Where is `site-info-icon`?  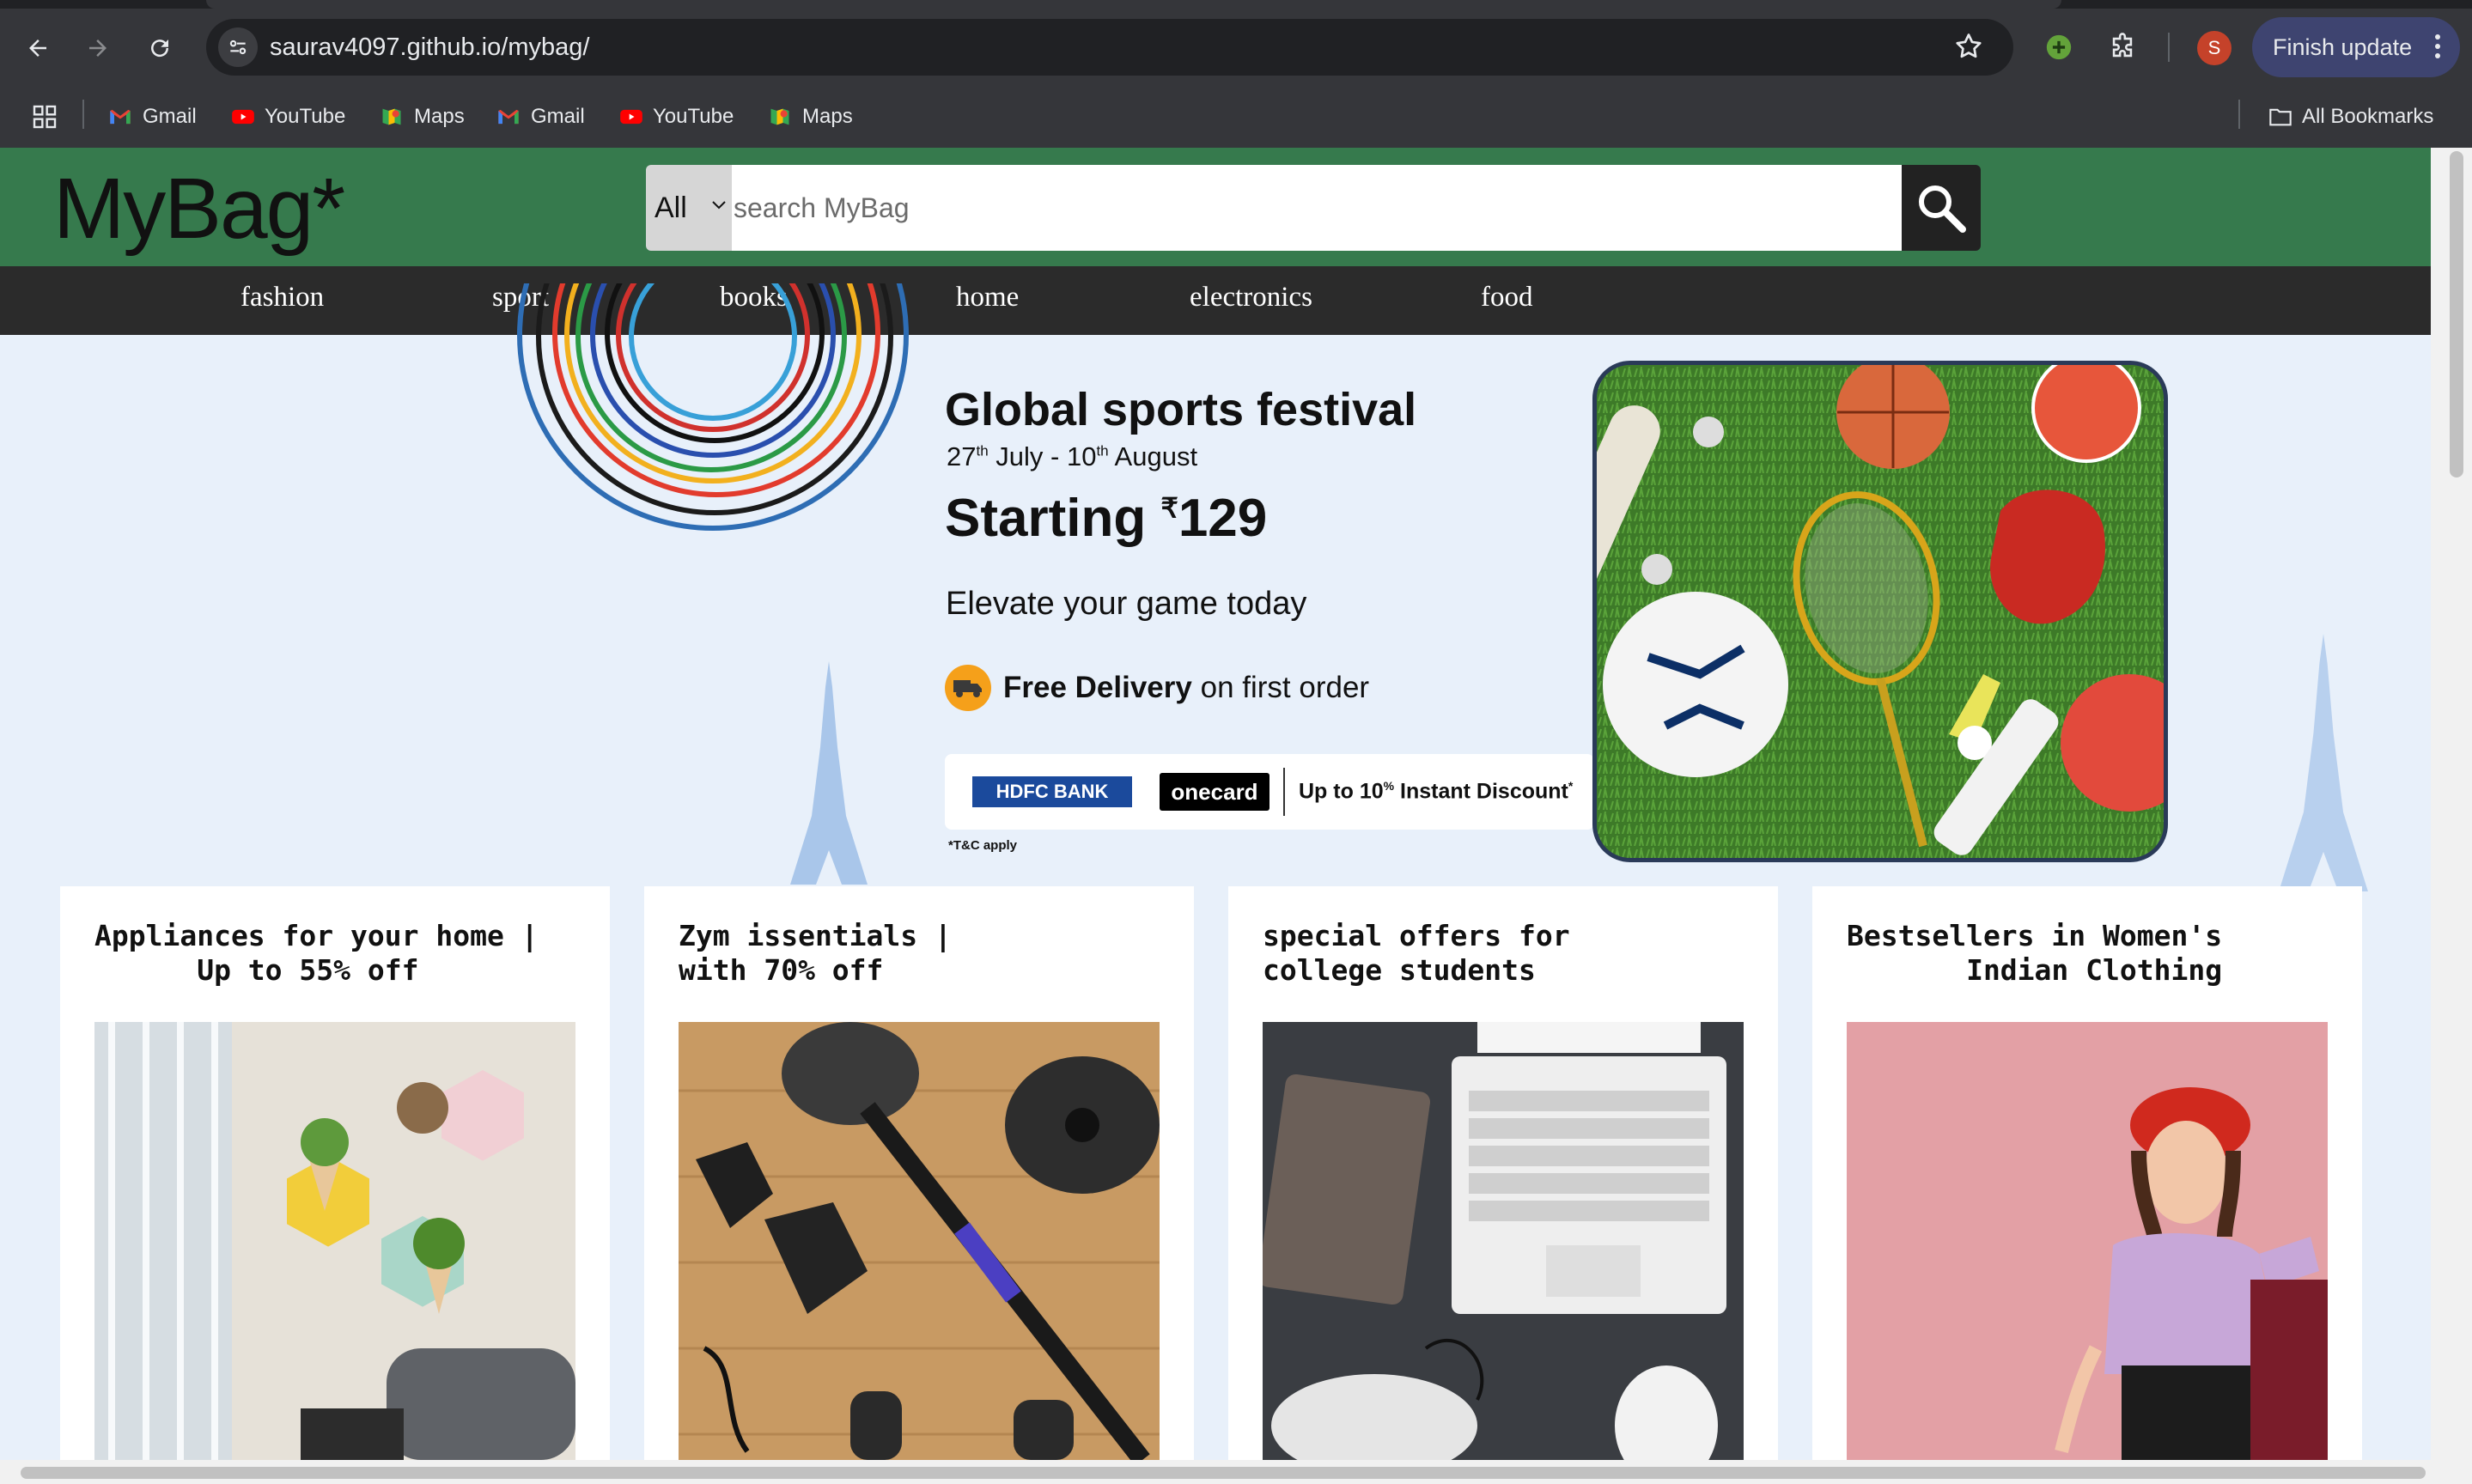 site-info-icon is located at coordinates (238, 47).